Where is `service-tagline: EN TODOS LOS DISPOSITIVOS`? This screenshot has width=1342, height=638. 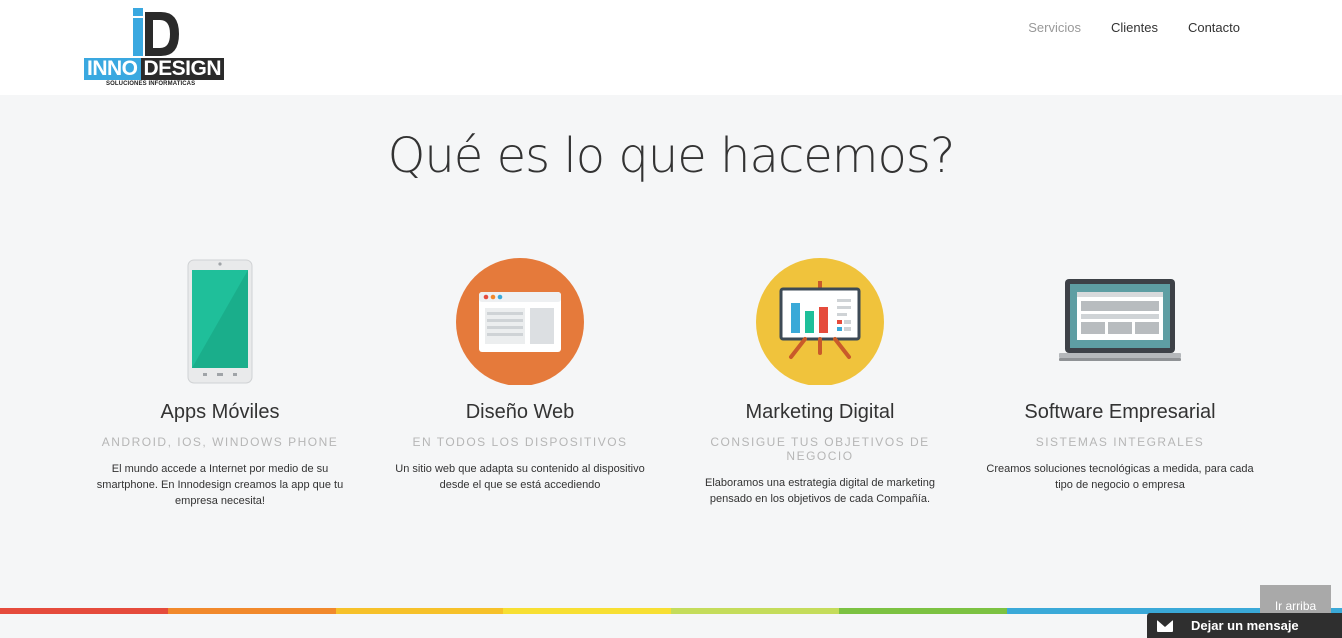 service-tagline: EN TODOS LOS DISPOSITIVOS is located at coordinates (520, 442).